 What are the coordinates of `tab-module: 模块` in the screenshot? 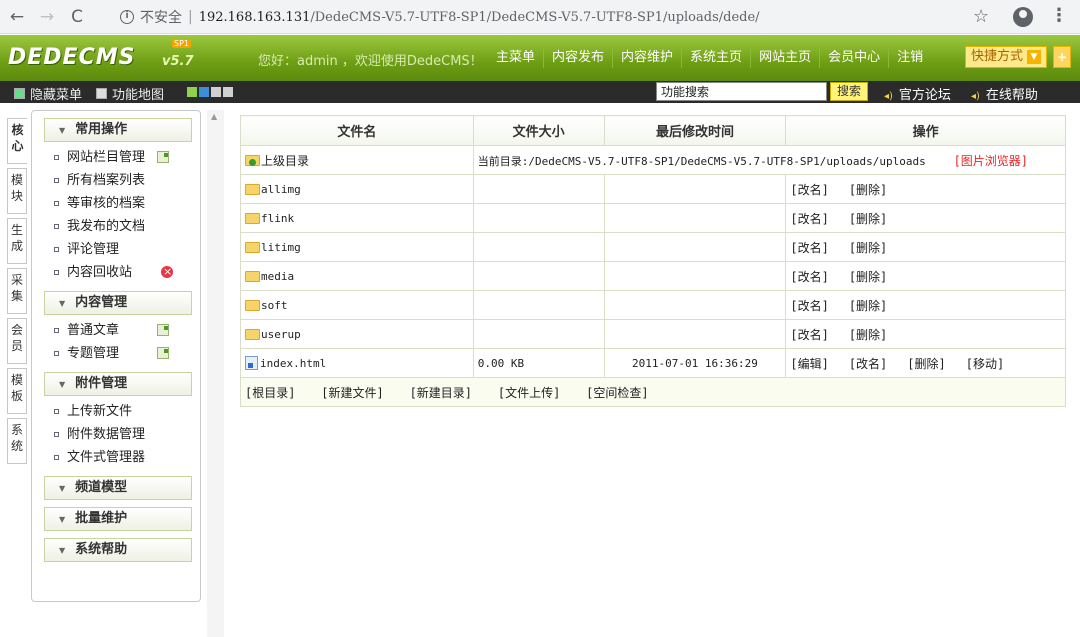 It's located at (17, 191).